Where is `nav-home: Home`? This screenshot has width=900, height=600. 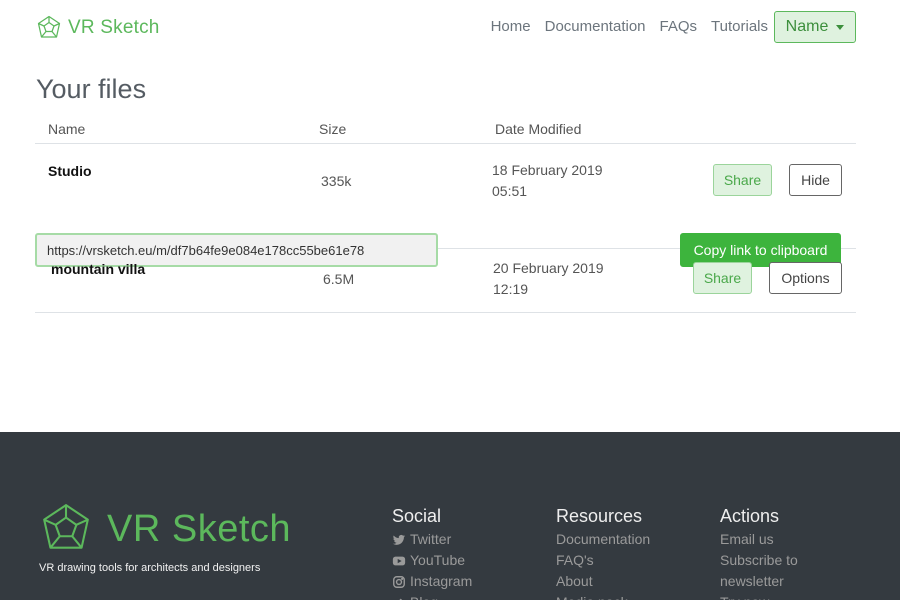 nav-home: Home is located at coordinates (511, 26).